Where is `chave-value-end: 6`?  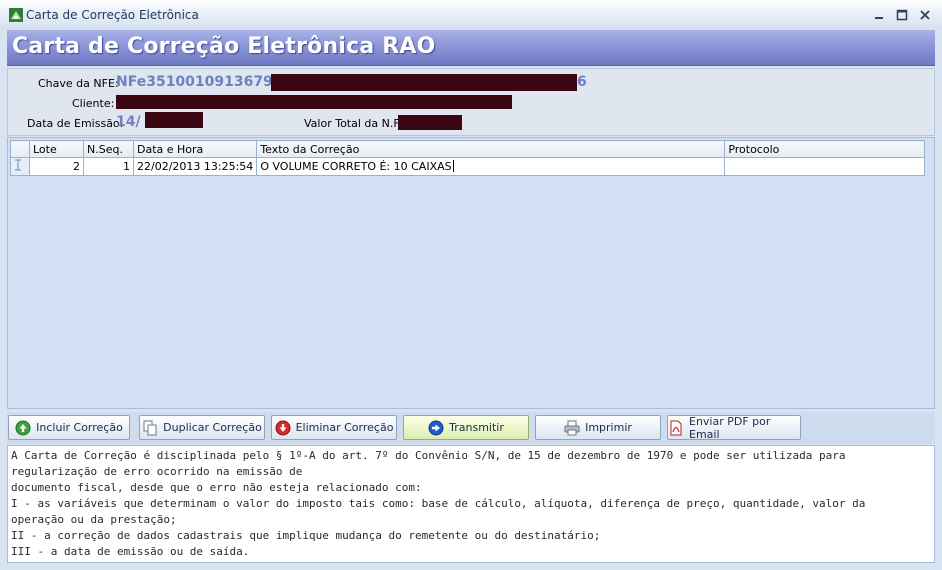
chave-value-end: 6 is located at coordinates (582, 82).